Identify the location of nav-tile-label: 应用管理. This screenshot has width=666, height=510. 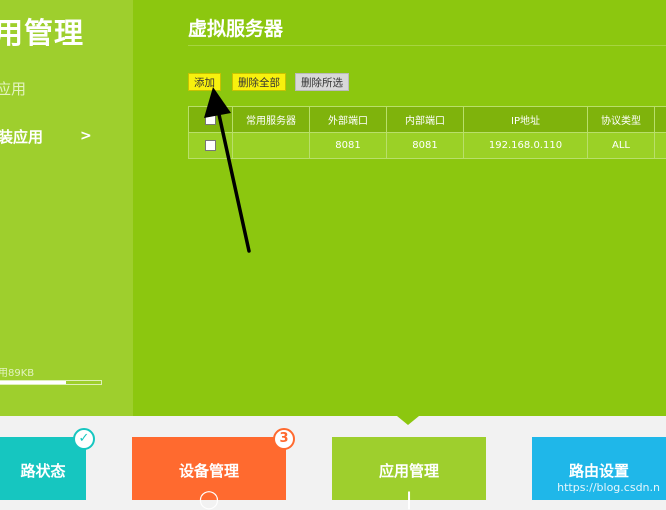
(409, 470).